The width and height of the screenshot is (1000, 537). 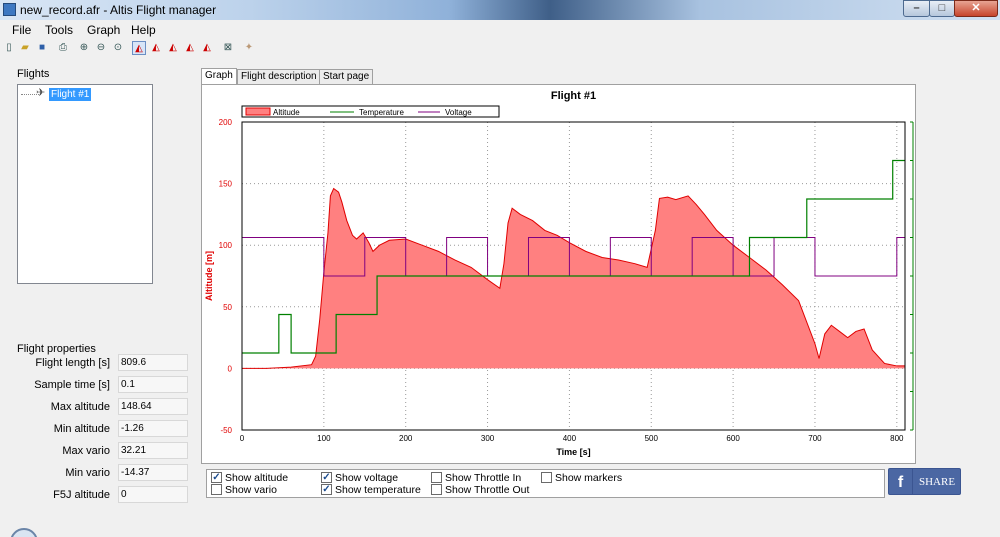 What do you see at coordinates (118, 48) in the screenshot?
I see `zoom-fit-icon: ⊙` at bounding box center [118, 48].